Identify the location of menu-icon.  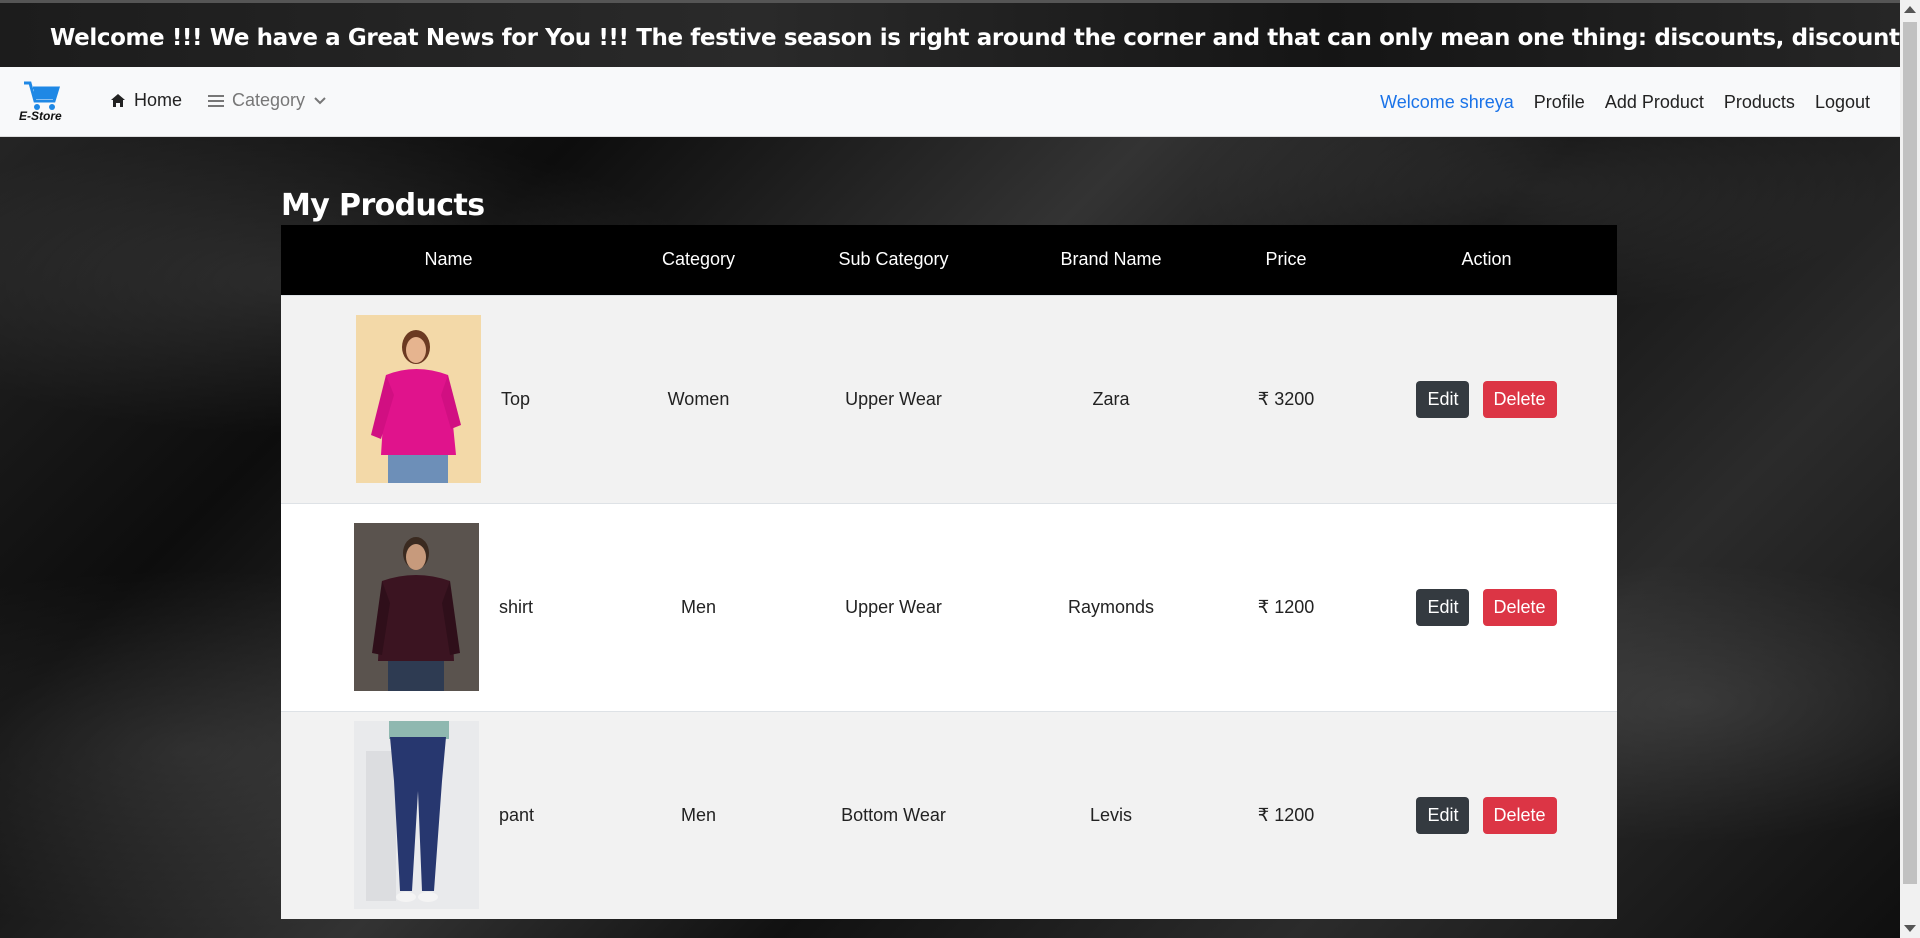
(216, 101).